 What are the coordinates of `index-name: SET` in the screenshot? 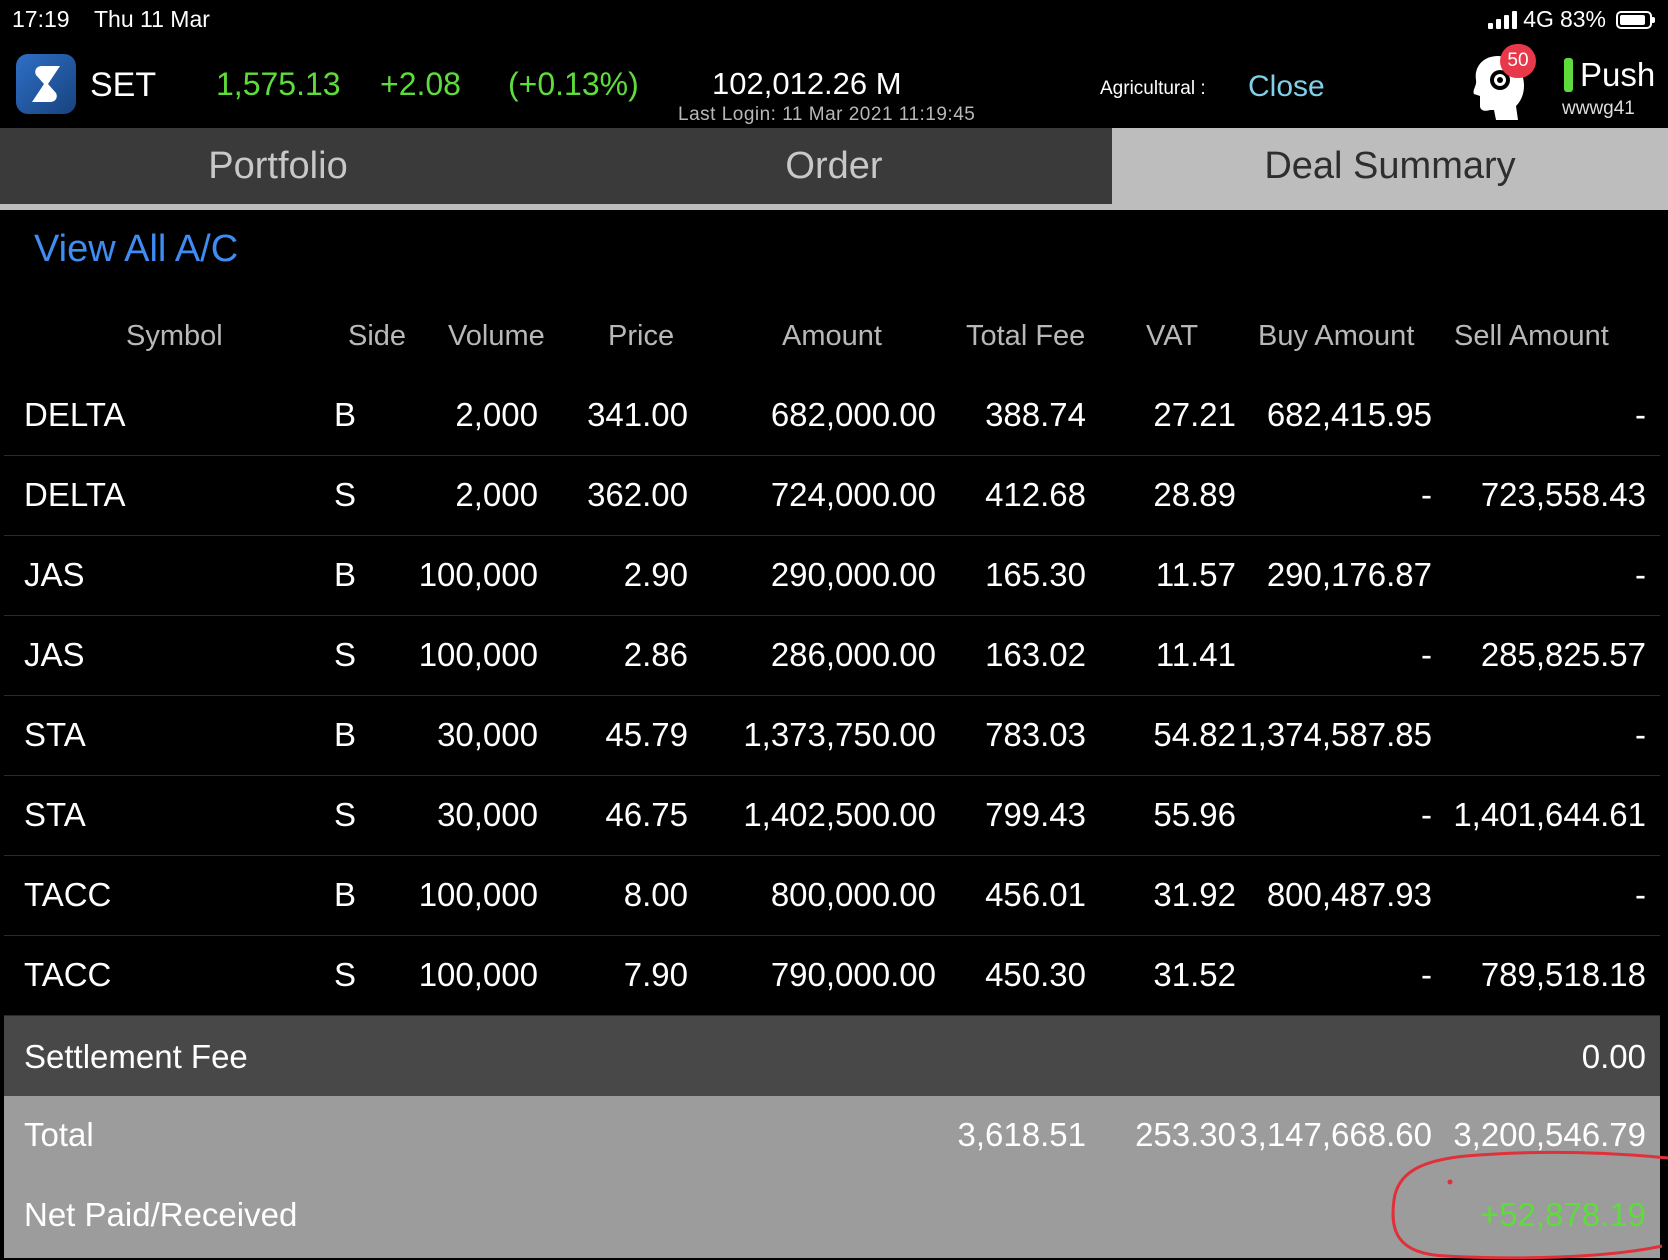 It's located at (123, 85).